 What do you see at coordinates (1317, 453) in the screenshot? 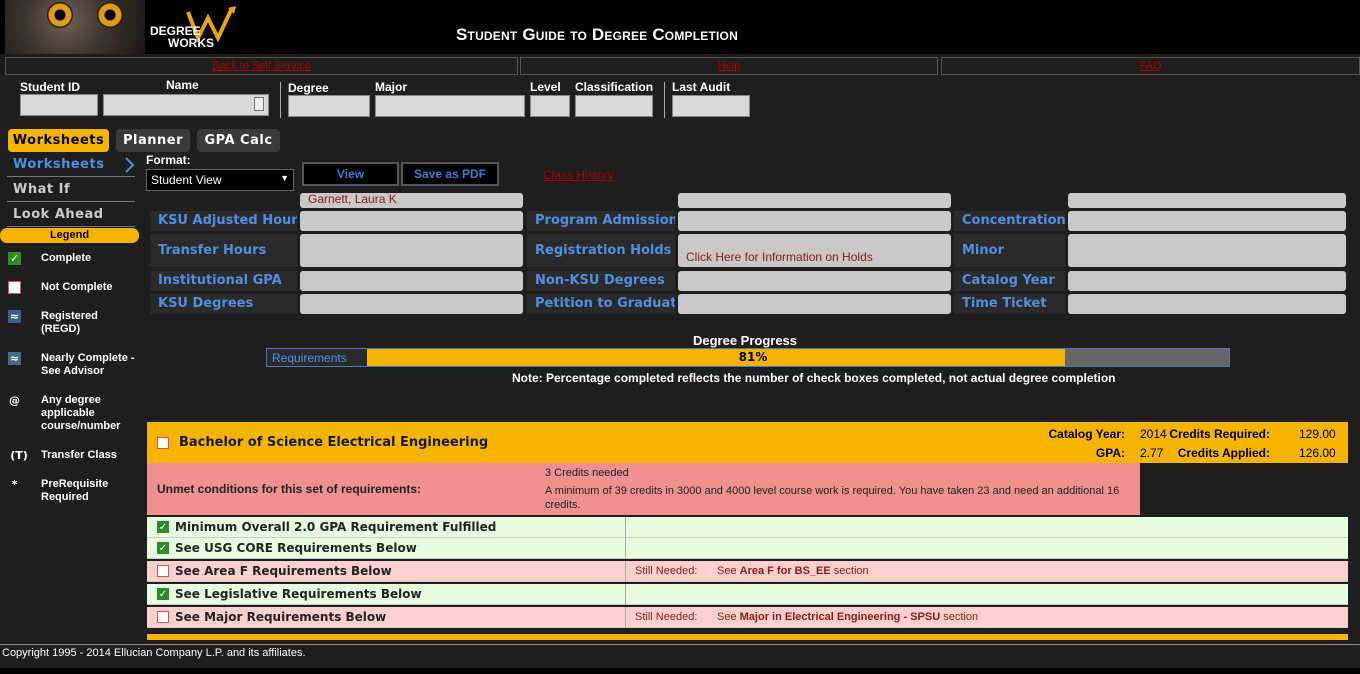
I see `credits-applied-value: 126.00` at bounding box center [1317, 453].